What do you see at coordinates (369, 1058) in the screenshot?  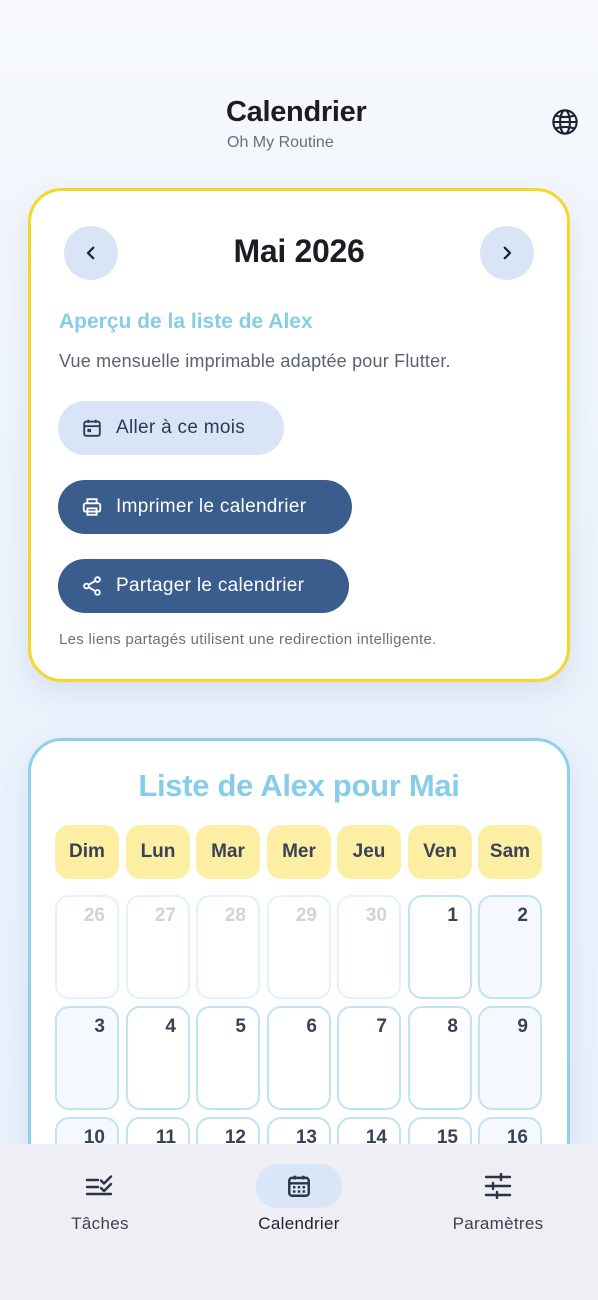 I see `day-cell: 7` at bounding box center [369, 1058].